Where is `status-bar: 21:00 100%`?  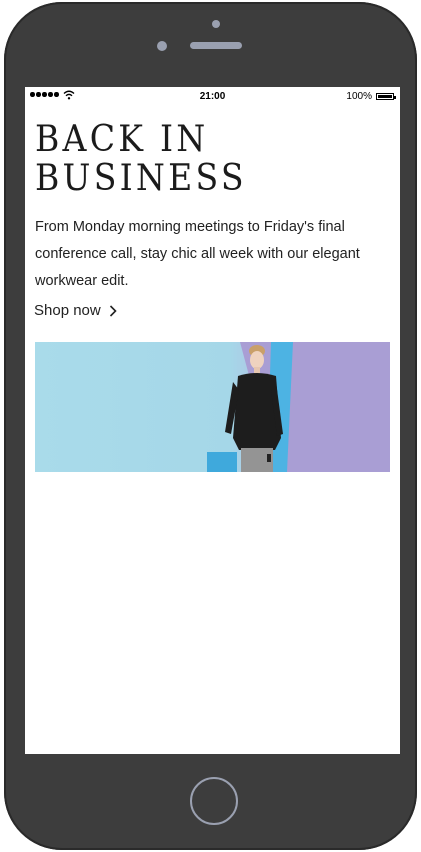
status-bar: 21:00 100% is located at coordinates (212, 97).